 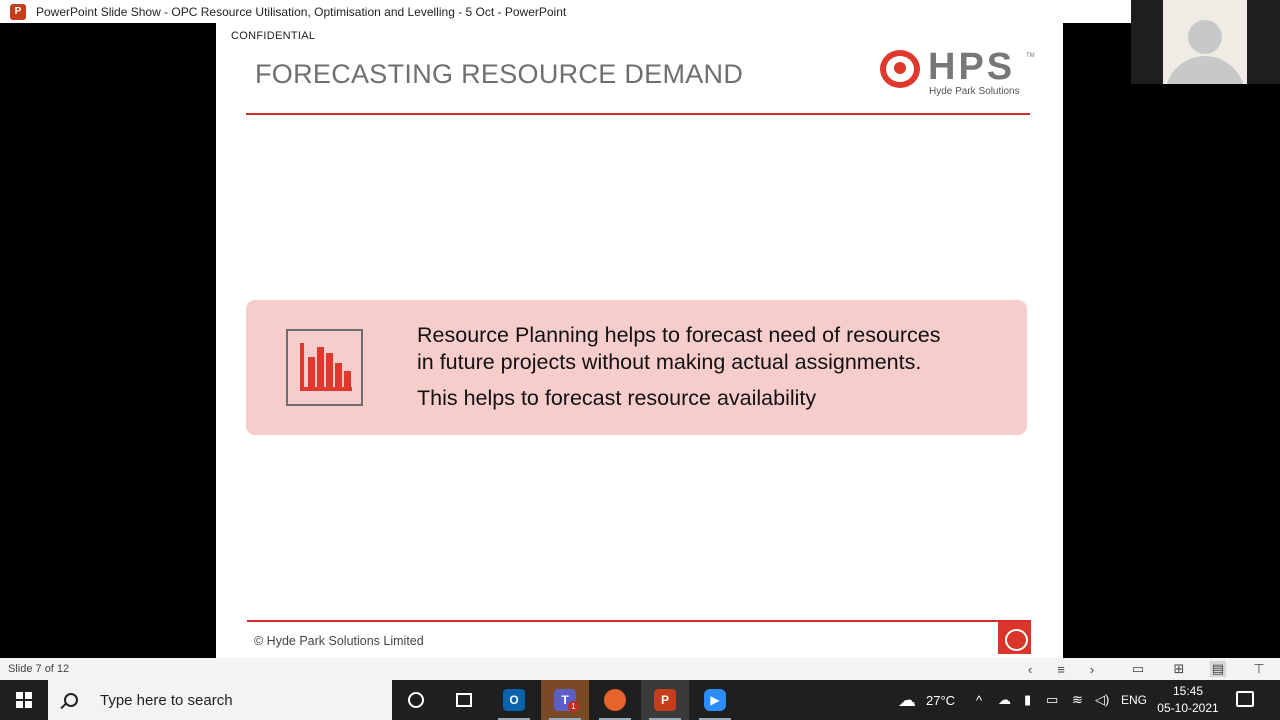 I want to click on slide-show-icon: ⊤, so click(x=1259, y=669).